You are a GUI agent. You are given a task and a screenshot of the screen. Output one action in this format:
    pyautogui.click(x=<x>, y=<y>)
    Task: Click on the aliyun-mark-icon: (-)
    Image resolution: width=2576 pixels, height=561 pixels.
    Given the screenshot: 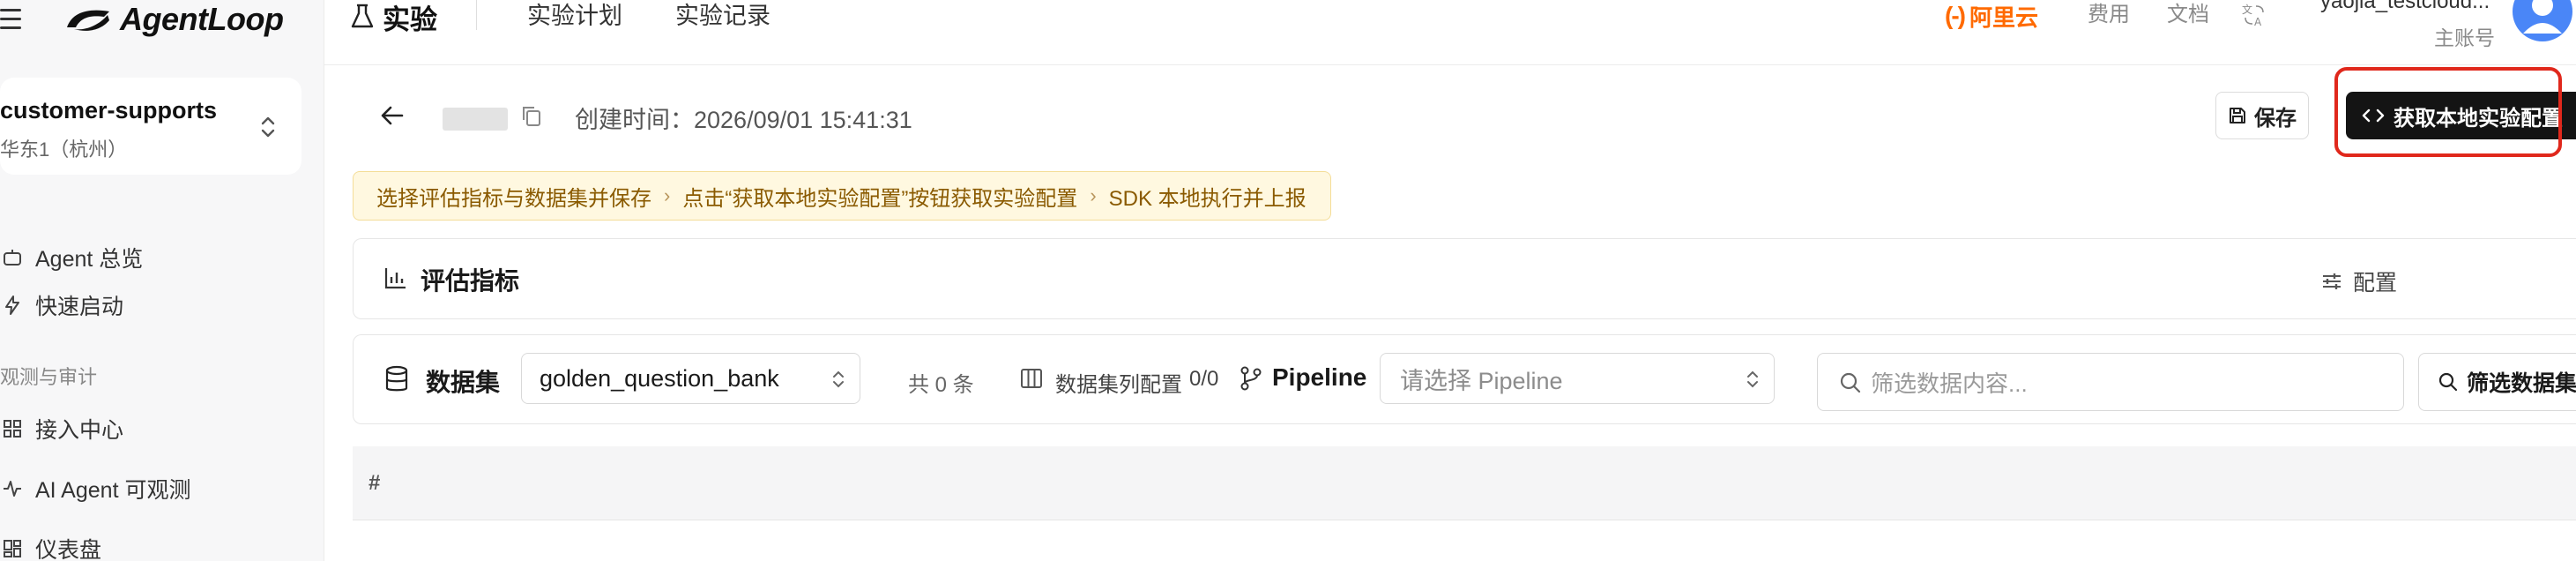 What is the action you would take?
    pyautogui.click(x=1955, y=16)
    